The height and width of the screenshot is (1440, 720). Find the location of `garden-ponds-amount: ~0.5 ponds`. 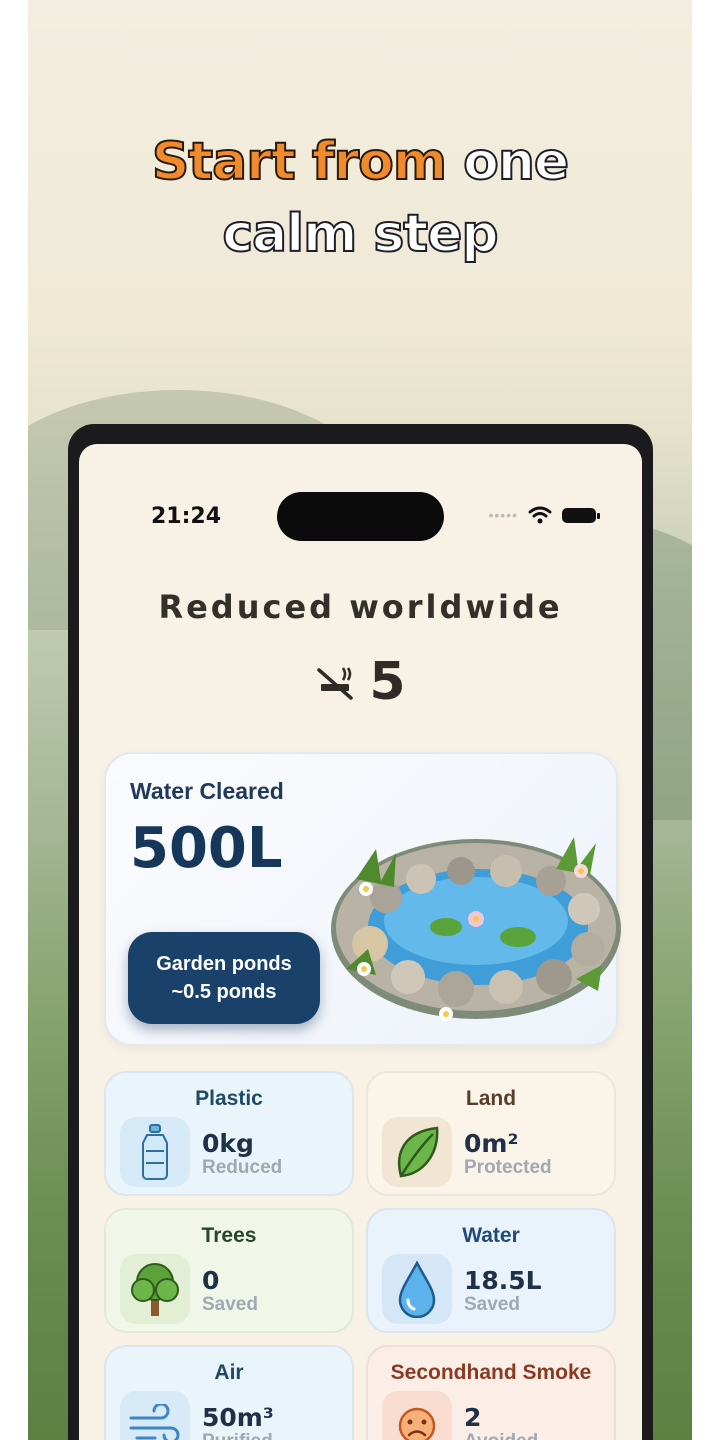

garden-ponds-amount: ~0.5 ponds is located at coordinates (224, 992).